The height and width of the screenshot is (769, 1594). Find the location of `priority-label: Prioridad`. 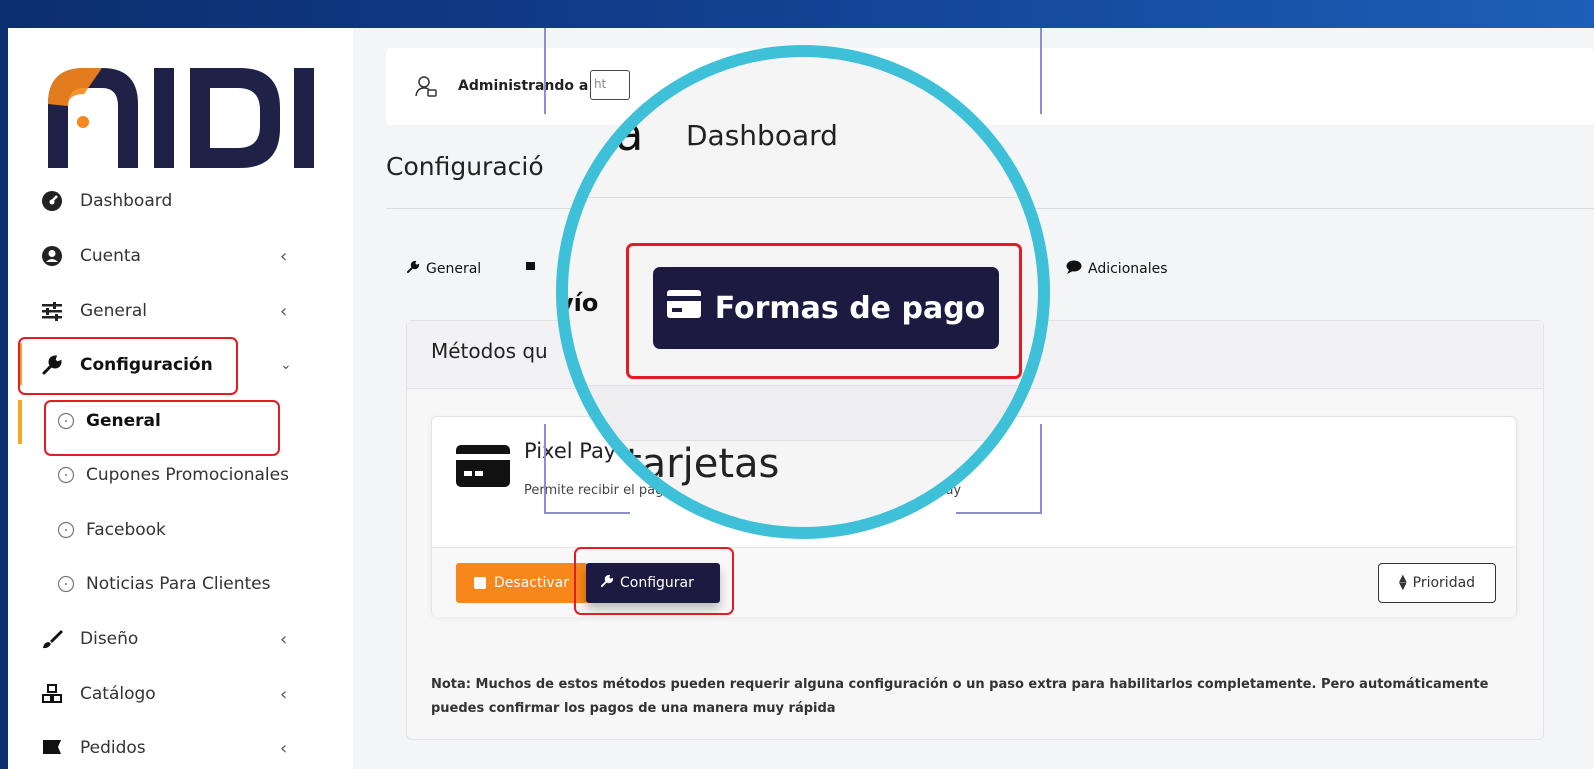

priority-label: Prioridad is located at coordinates (1444, 583).